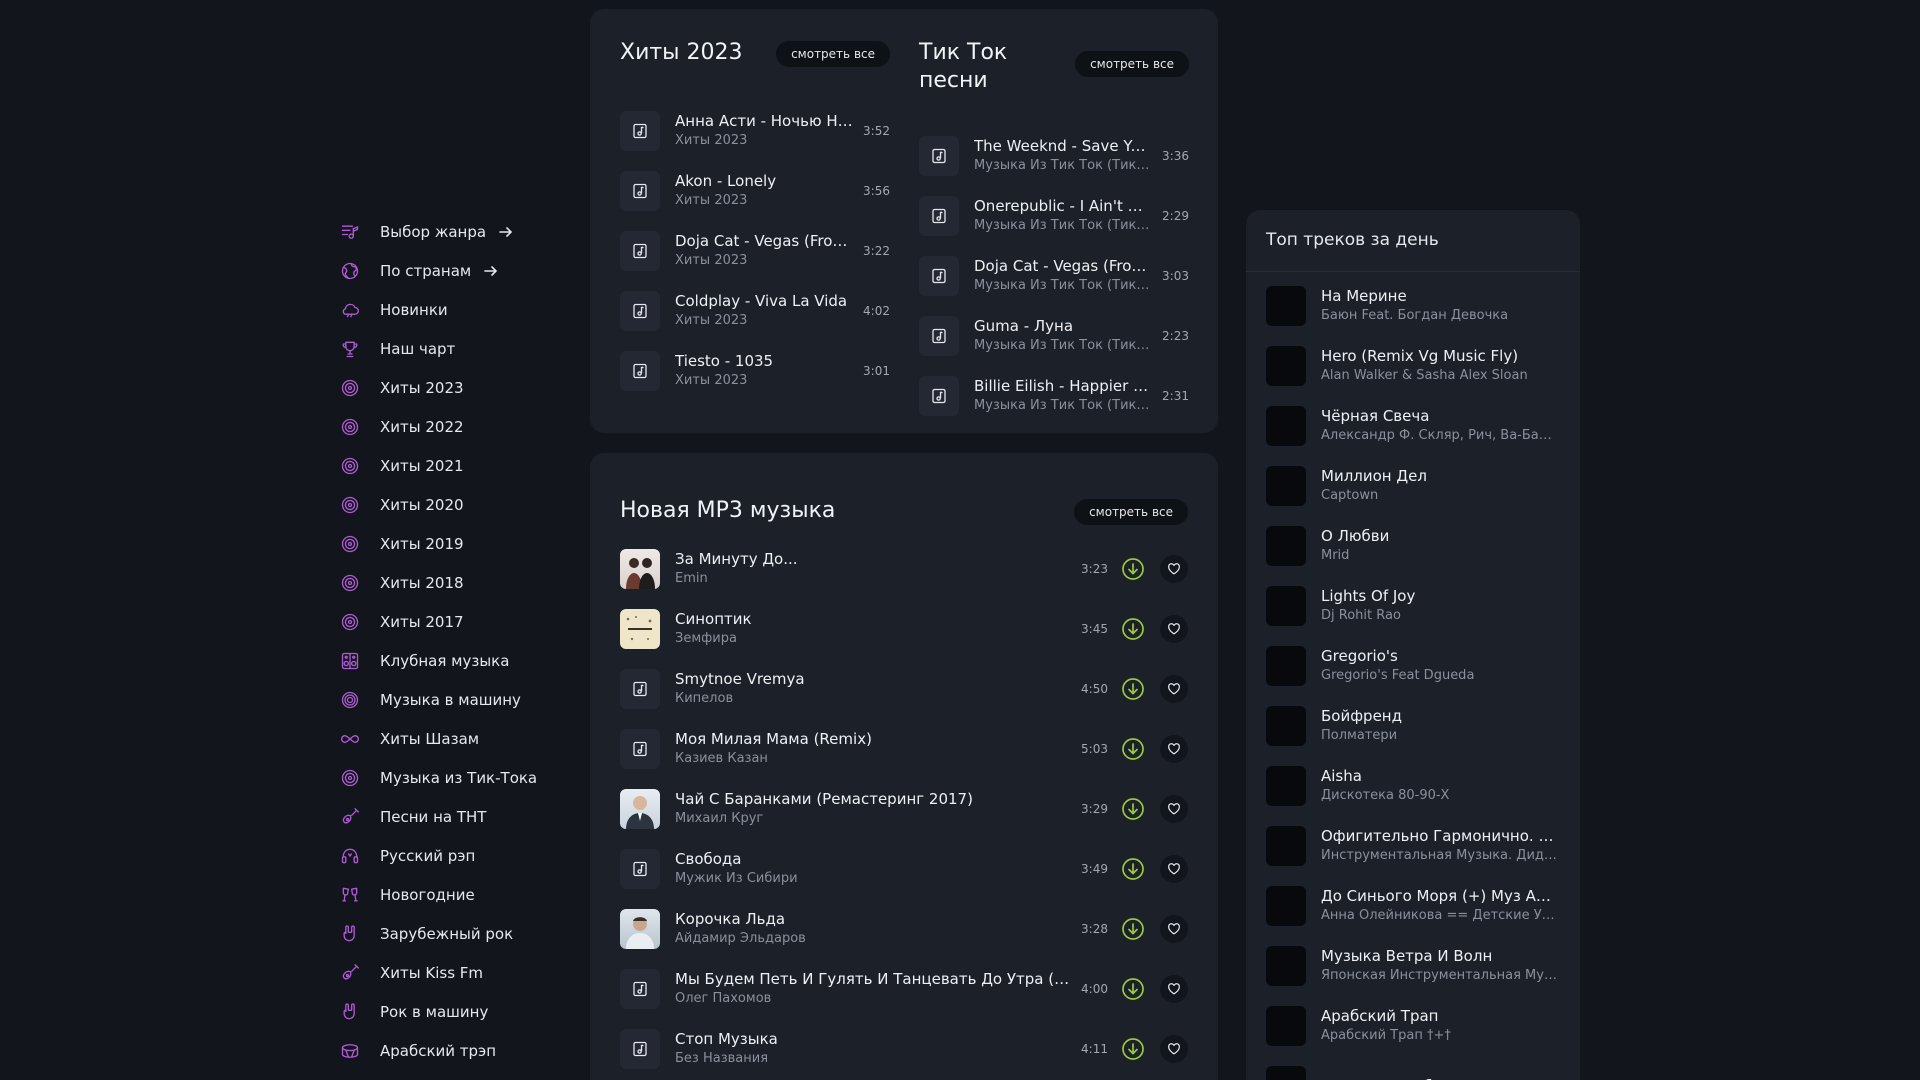  Describe the element at coordinates (1413, 726) in the screenshot. I see `top-track-row: Бойфренд Полматери` at that location.